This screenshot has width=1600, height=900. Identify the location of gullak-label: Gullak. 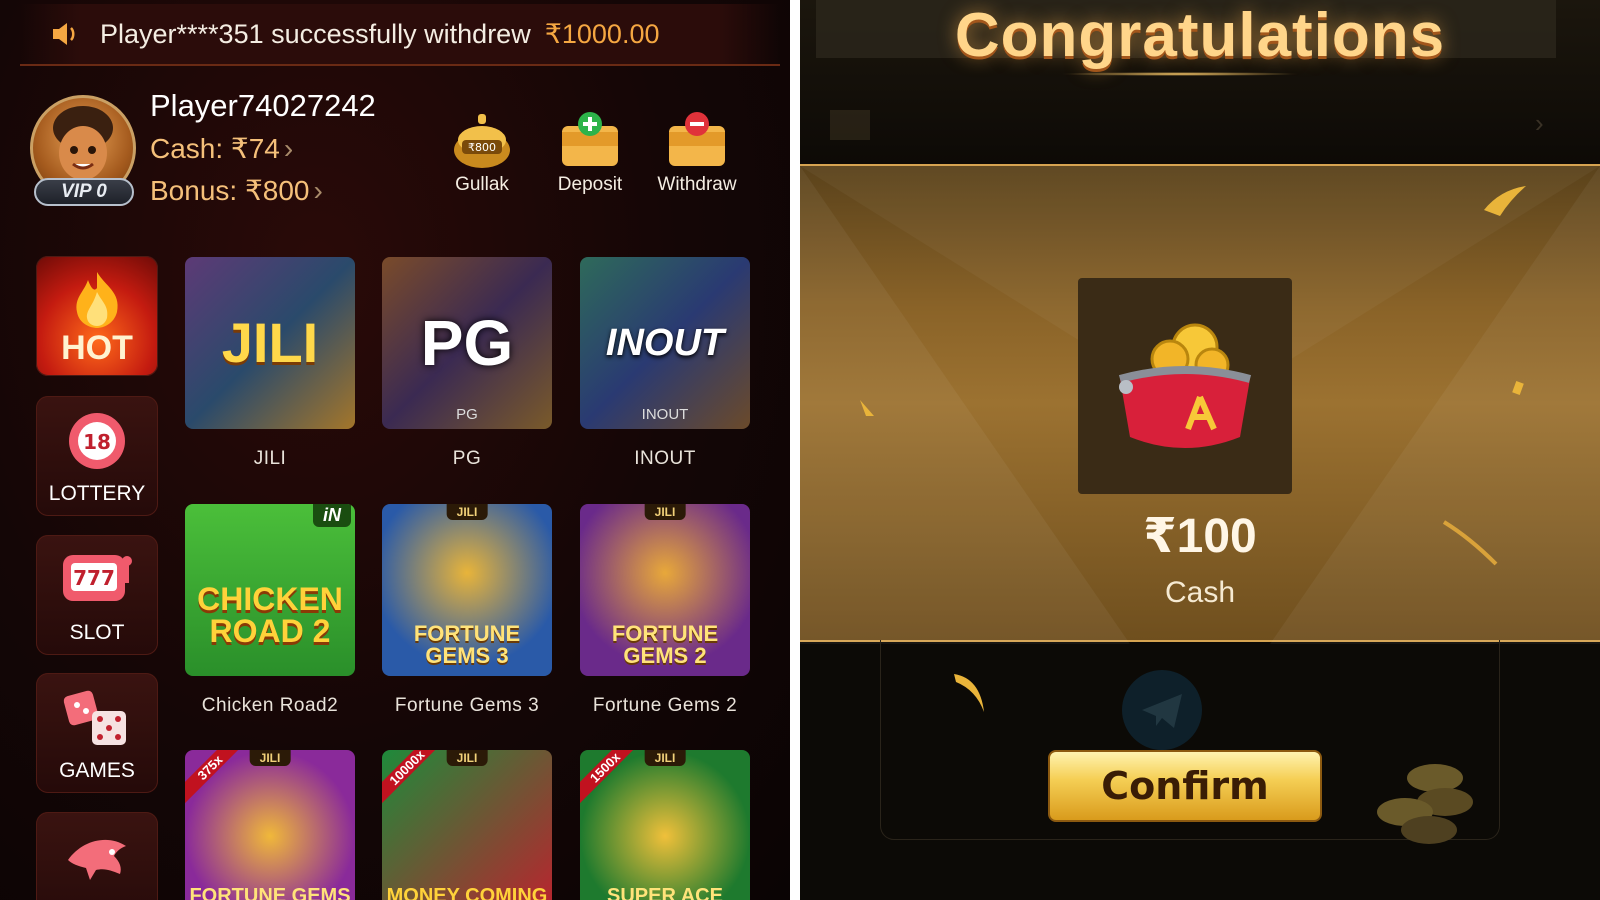
(482, 184).